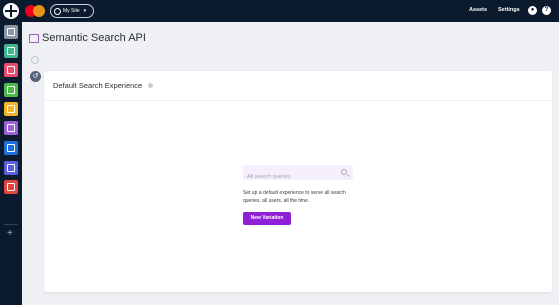 This screenshot has width=559, height=305. I want to click on document-icon, so click(11, 148).